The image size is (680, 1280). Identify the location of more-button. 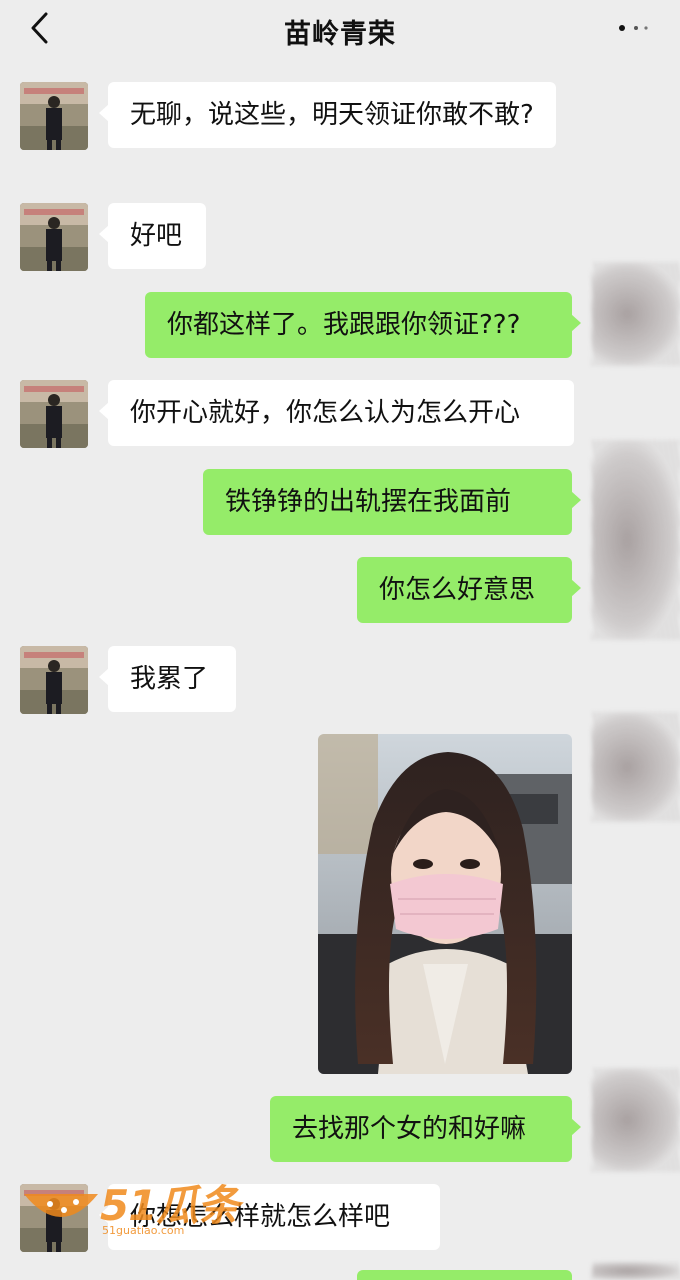
(636, 28).